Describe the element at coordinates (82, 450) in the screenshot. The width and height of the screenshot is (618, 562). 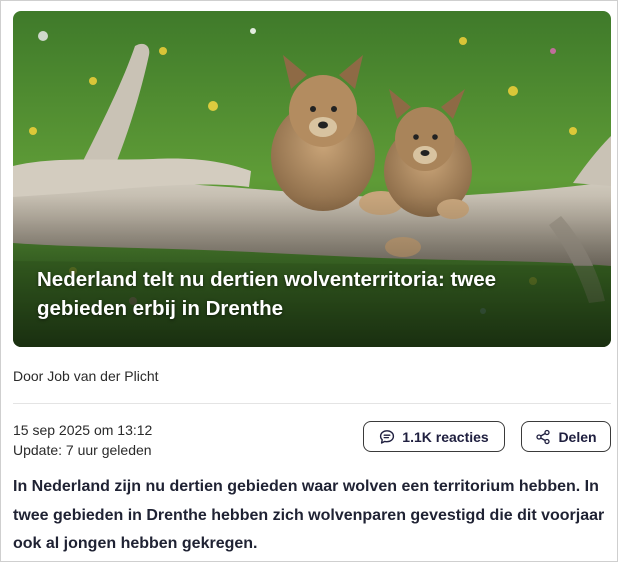
I see `update-time: Update: 7 uur geleden` at that location.